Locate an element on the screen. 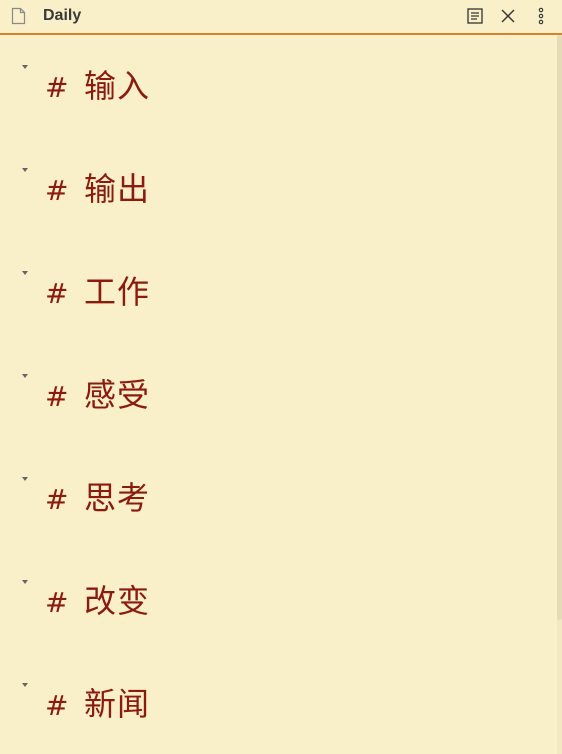  heading-text: 新闻 is located at coordinates (117, 704).